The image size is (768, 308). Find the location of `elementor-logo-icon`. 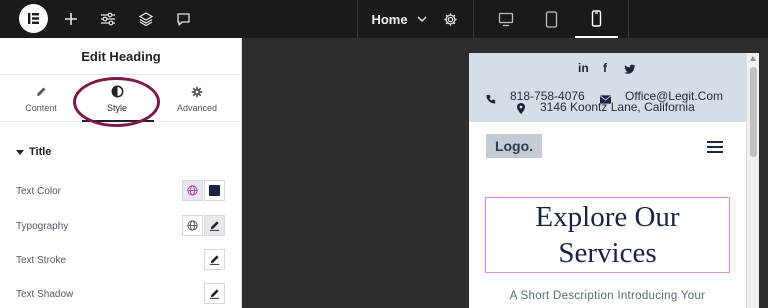

elementor-logo-icon is located at coordinates (33, 18).